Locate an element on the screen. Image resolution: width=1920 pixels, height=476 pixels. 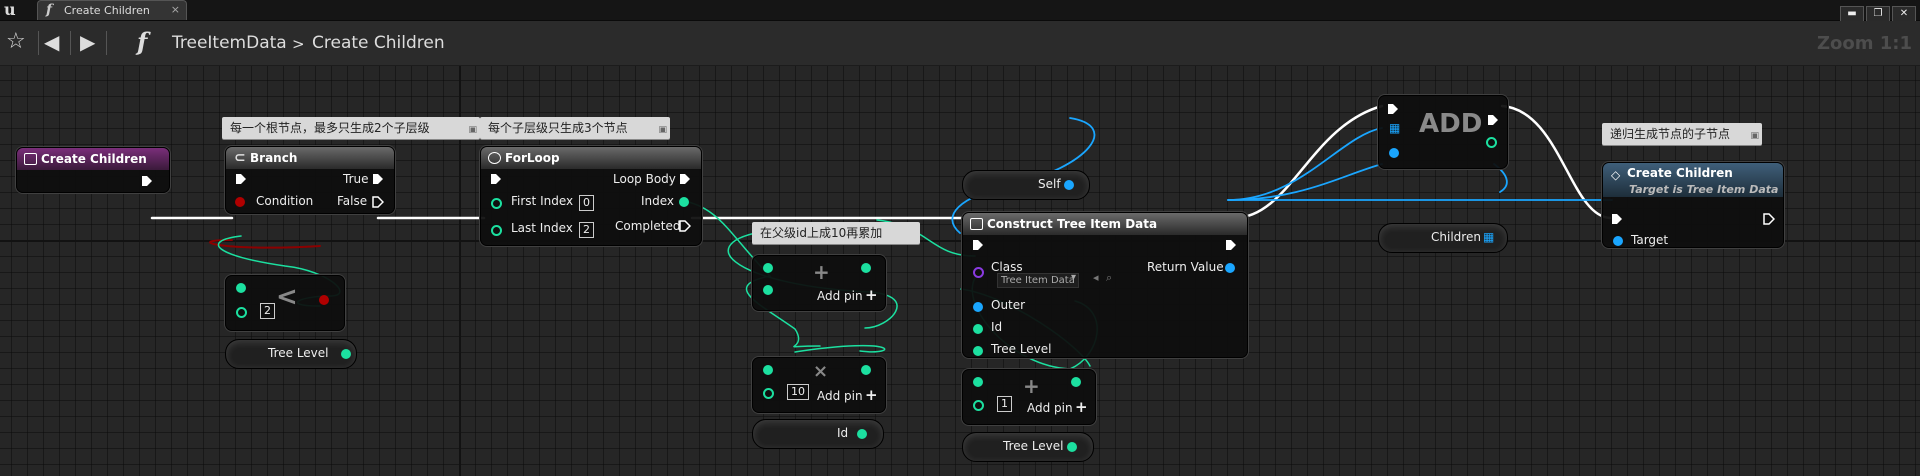
tab-close-icon: × is located at coordinates (175, 9).